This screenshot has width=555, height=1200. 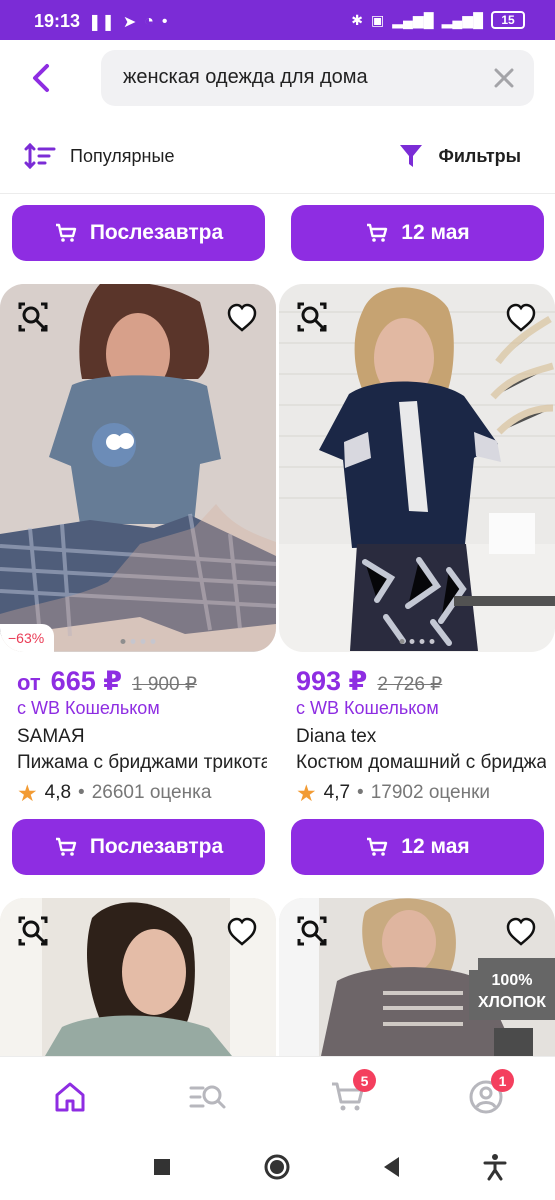 I want to click on current-price: 665 ₽, so click(x=86, y=681).